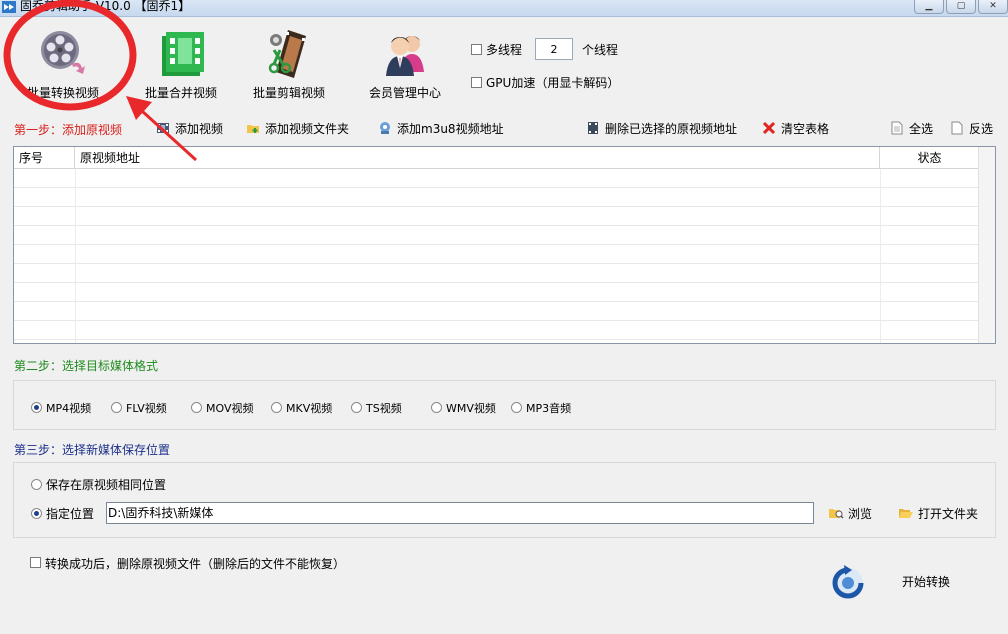 Image resolution: width=1008 pixels, height=634 pixels. I want to click on film-reel-icon, so click(63, 52).